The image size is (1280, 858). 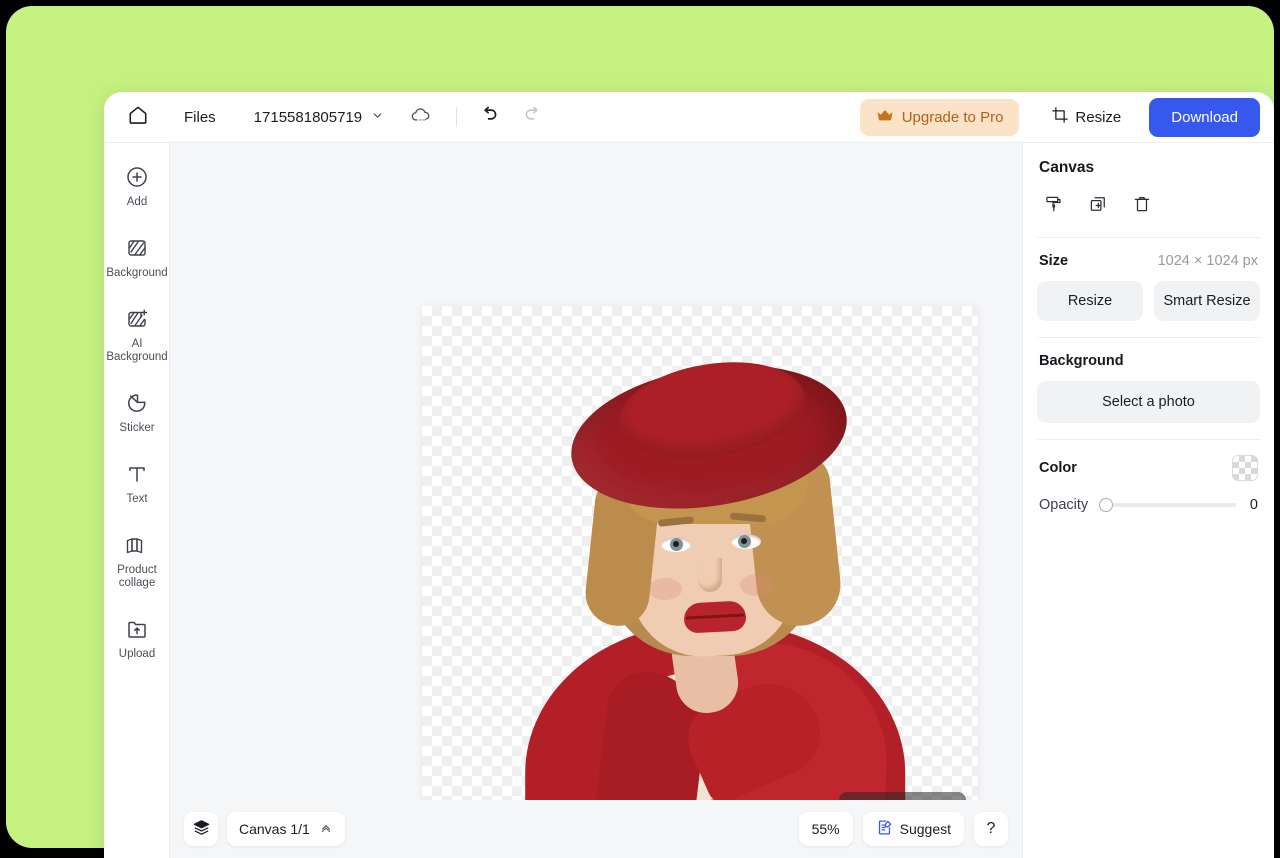 I want to click on tool-text-label: Text, so click(x=136, y=499).